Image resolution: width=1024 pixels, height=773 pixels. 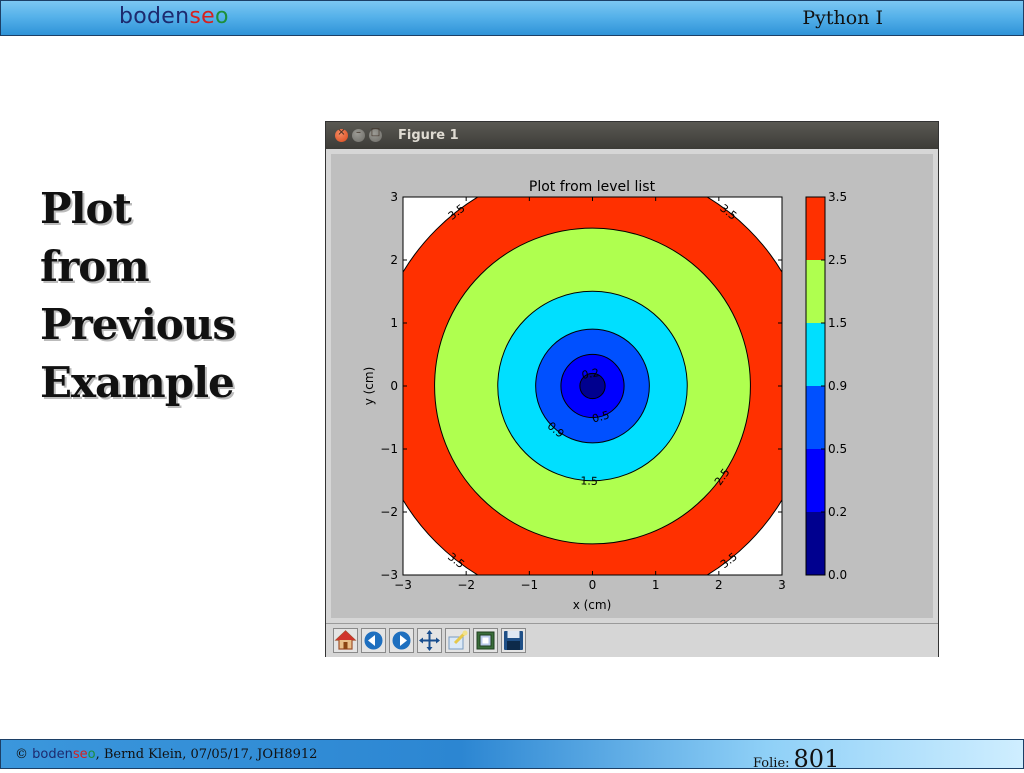 I want to click on close-icon: ×, so click(x=341, y=132).